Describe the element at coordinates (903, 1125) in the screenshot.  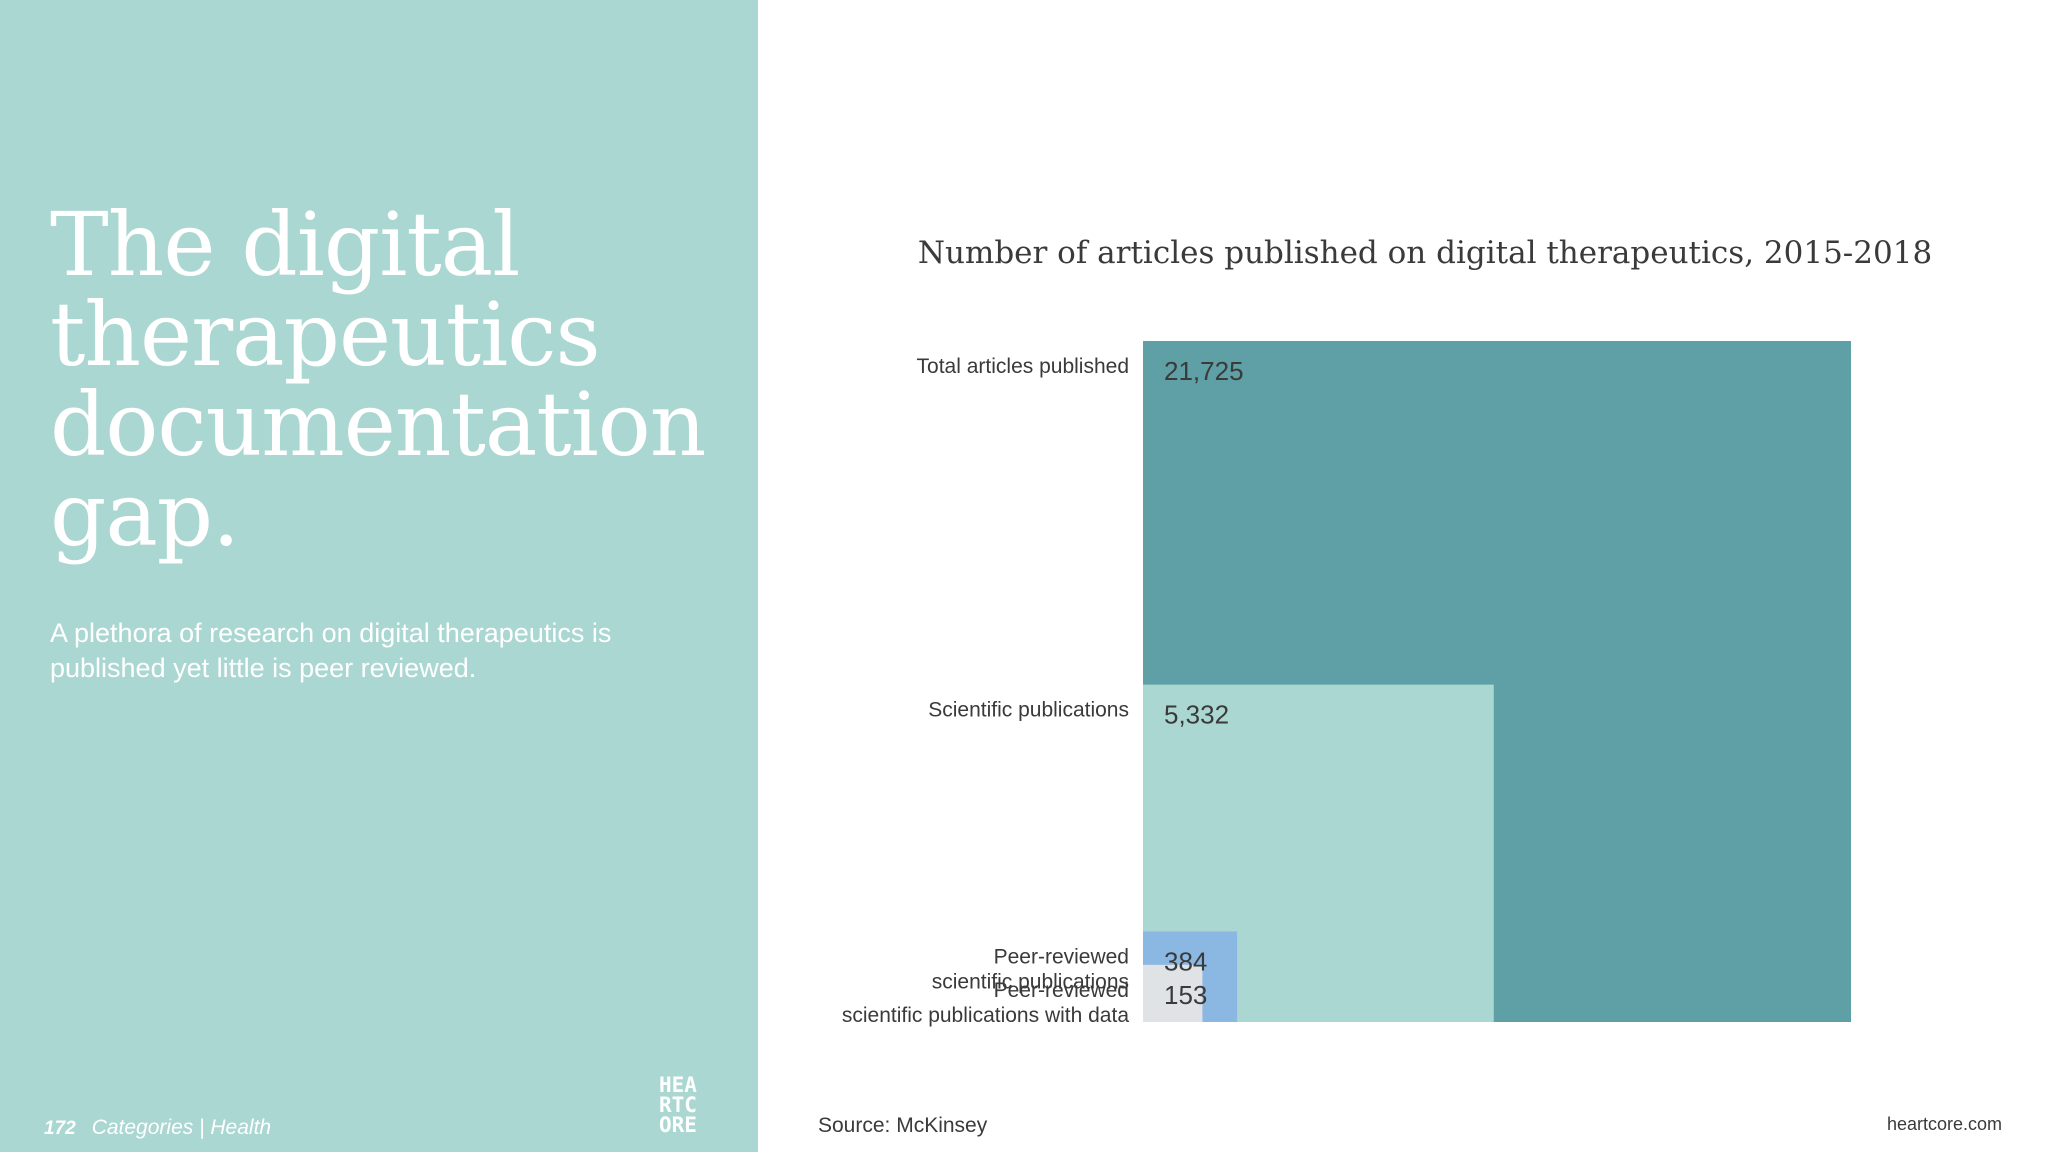
I see `source-note: Source: McKinsey` at that location.